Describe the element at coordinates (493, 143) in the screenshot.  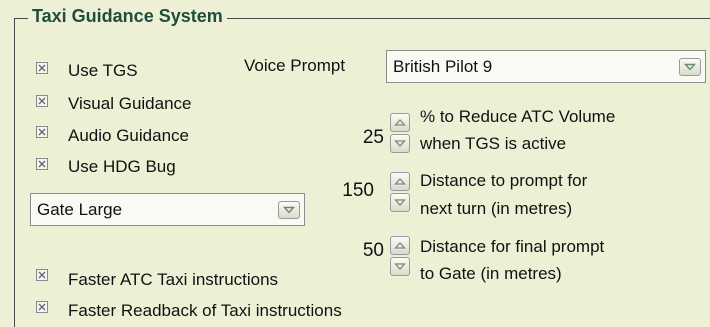
I see `atc-volume-description-line2: when TGS is active` at that location.